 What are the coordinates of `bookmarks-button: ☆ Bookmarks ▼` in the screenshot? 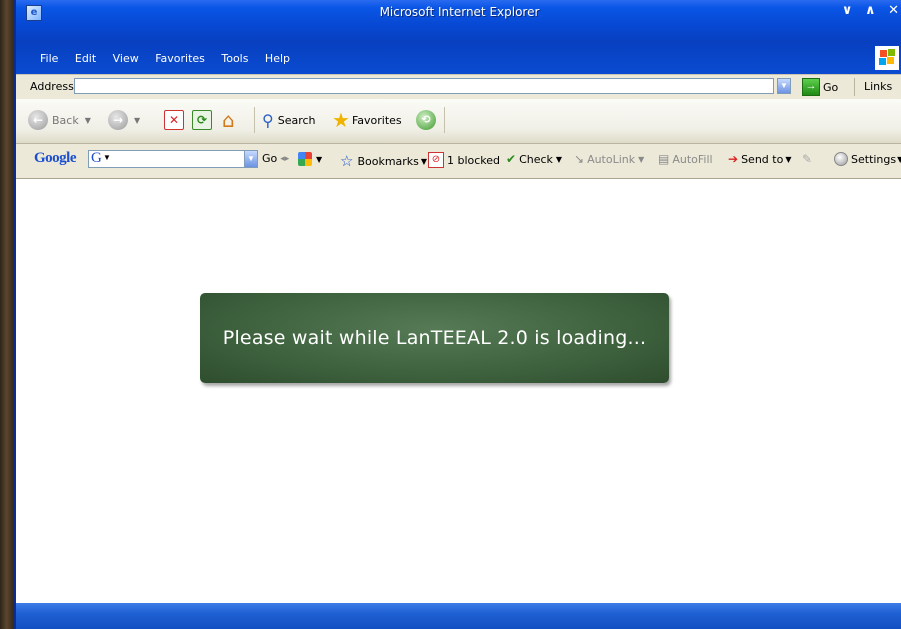 It's located at (383, 161).